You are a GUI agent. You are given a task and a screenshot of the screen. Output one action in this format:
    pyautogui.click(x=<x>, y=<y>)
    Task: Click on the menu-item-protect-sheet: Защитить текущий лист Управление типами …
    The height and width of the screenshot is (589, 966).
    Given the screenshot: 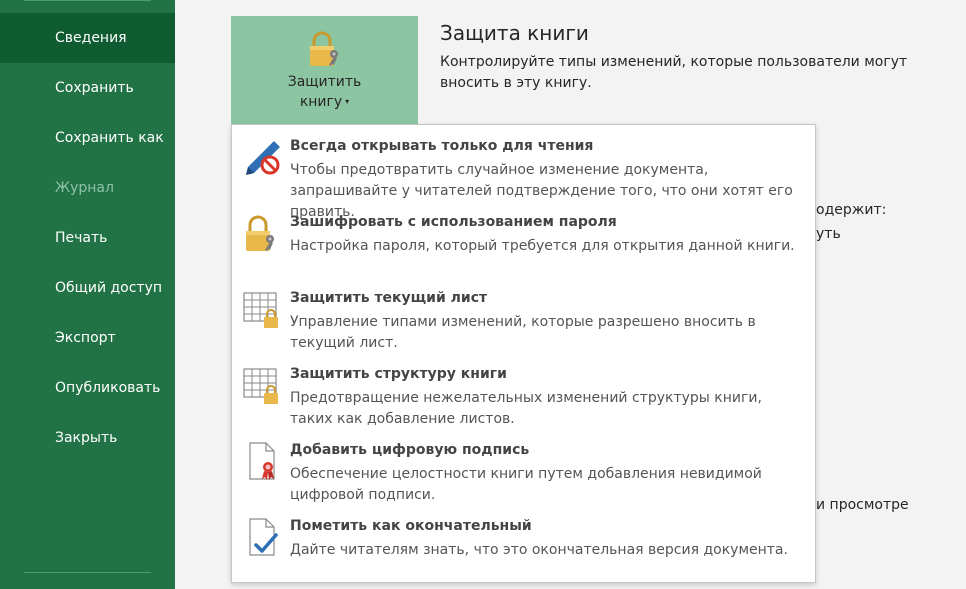 What is the action you would take?
    pyautogui.click(x=523, y=317)
    